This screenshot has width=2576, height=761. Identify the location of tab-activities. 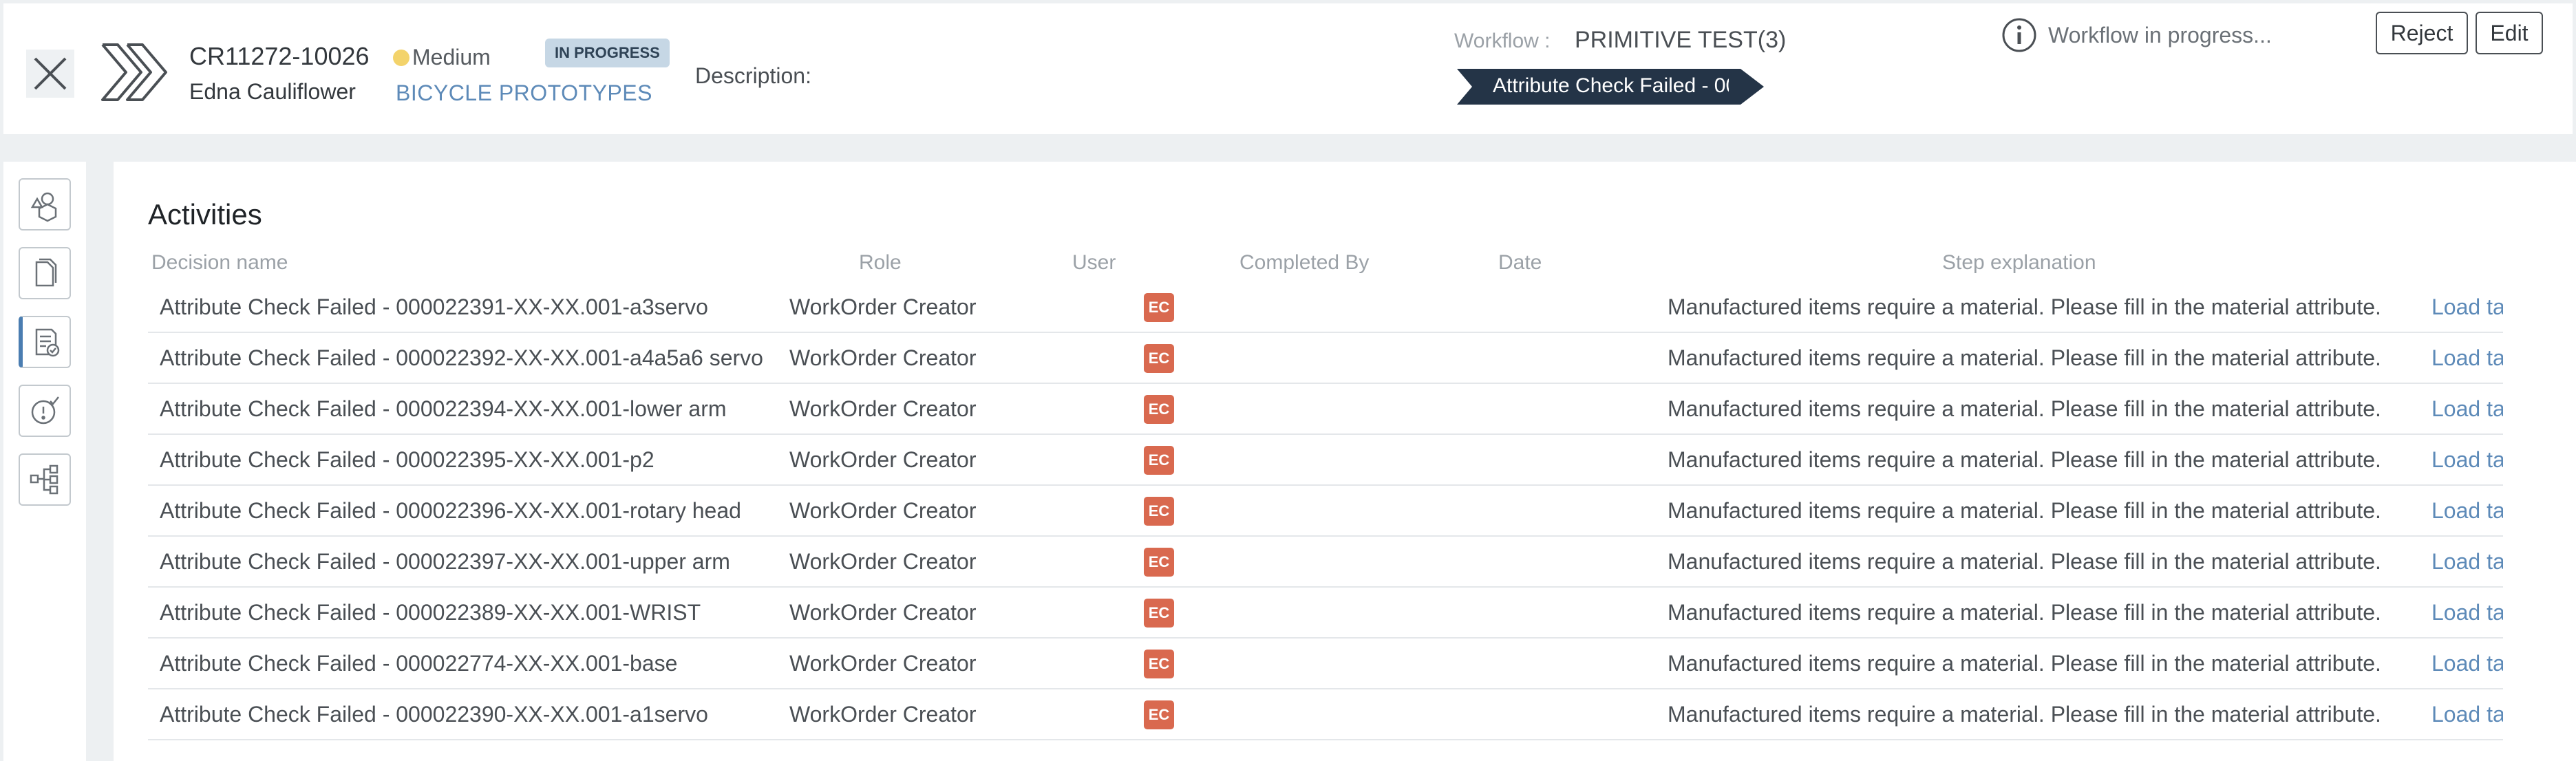
(45, 342).